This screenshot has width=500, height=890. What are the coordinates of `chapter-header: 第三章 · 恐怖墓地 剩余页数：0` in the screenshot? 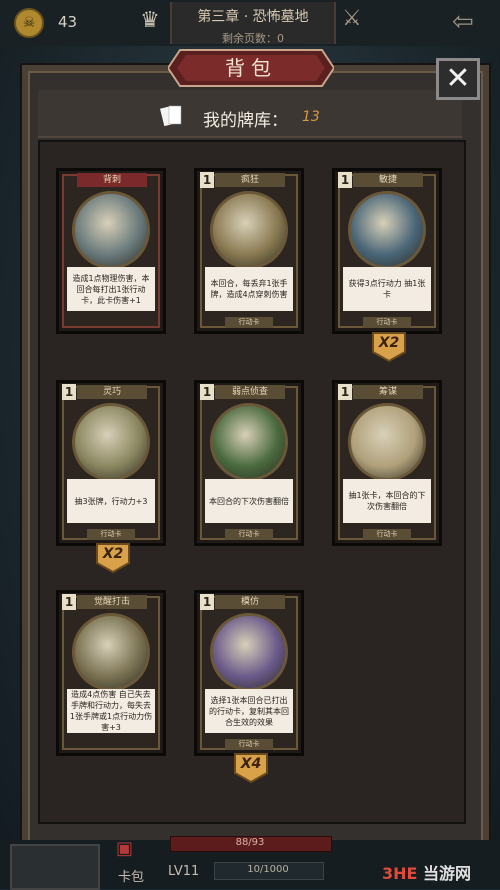 It's located at (253, 23).